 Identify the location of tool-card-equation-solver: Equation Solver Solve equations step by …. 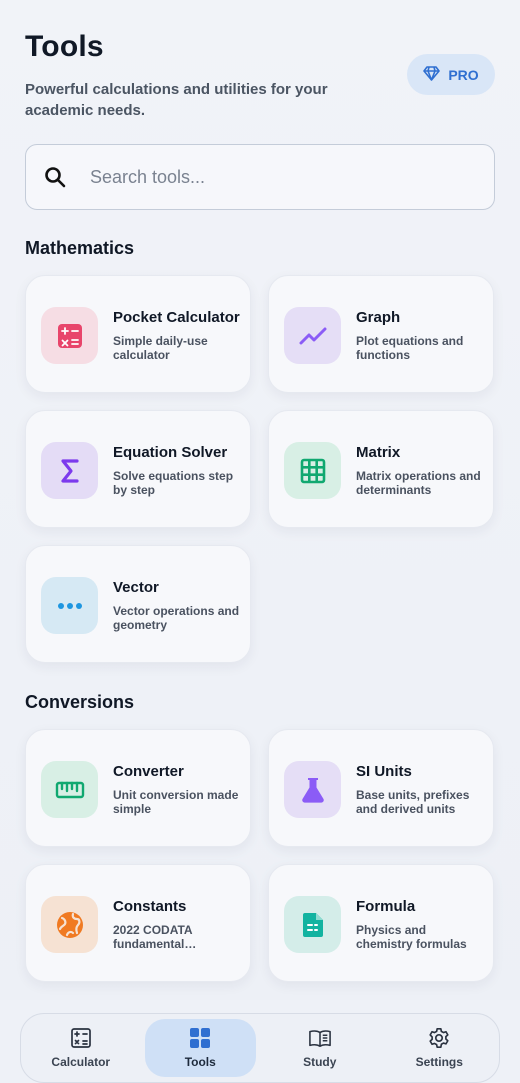
(138, 469).